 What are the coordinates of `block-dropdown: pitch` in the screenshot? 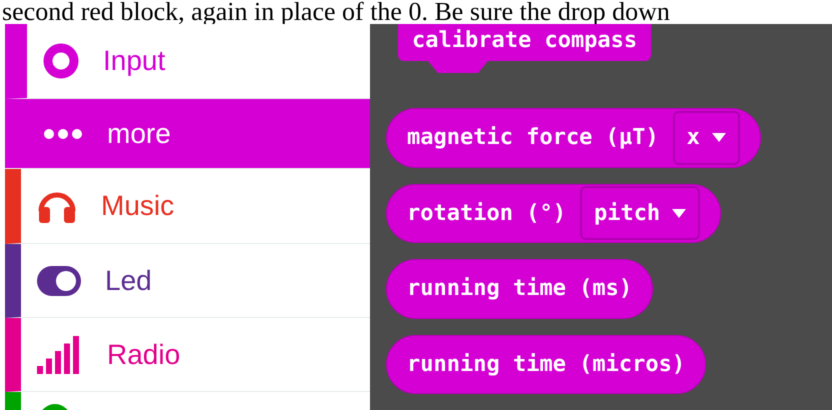 It's located at (640, 213).